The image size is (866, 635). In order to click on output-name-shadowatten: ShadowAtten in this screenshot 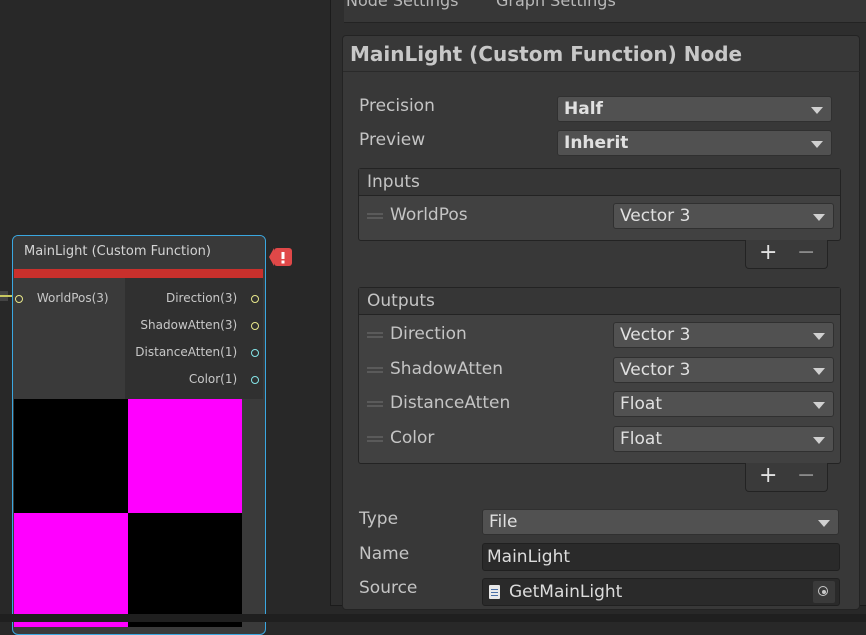, I will do `click(446, 369)`.